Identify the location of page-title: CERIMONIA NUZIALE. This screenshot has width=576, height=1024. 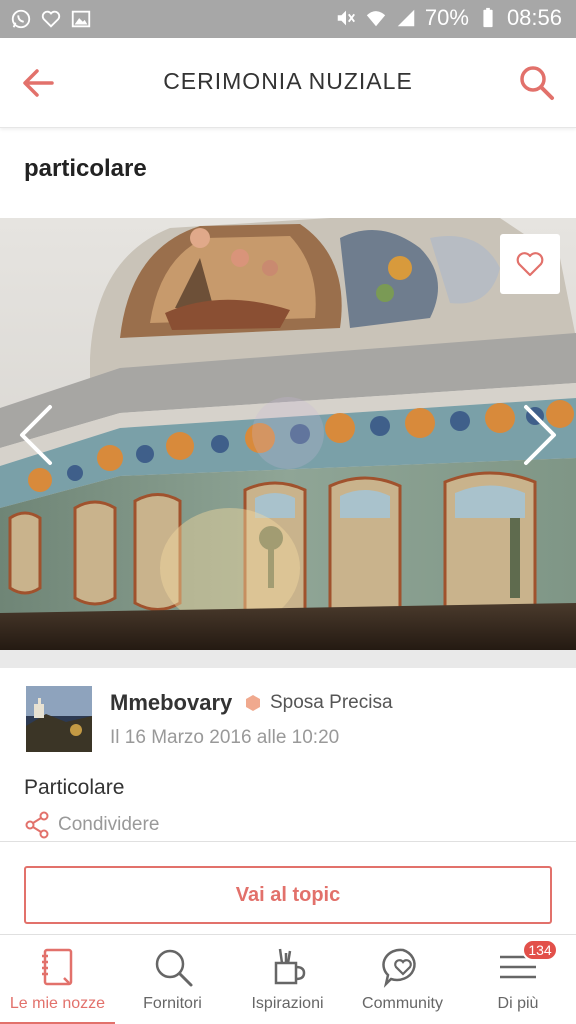
(288, 81).